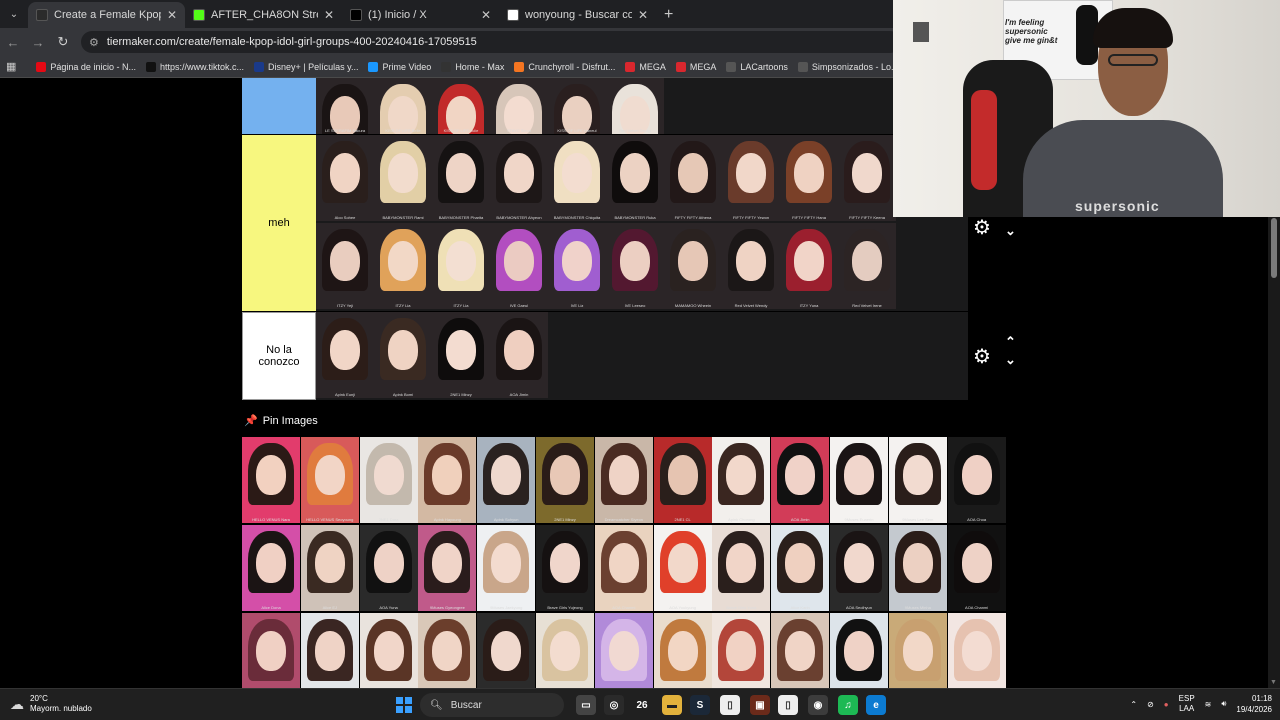 The image size is (1280, 720). I want to click on idol-image: 9Muses Lee Sem, so click(917, 480).